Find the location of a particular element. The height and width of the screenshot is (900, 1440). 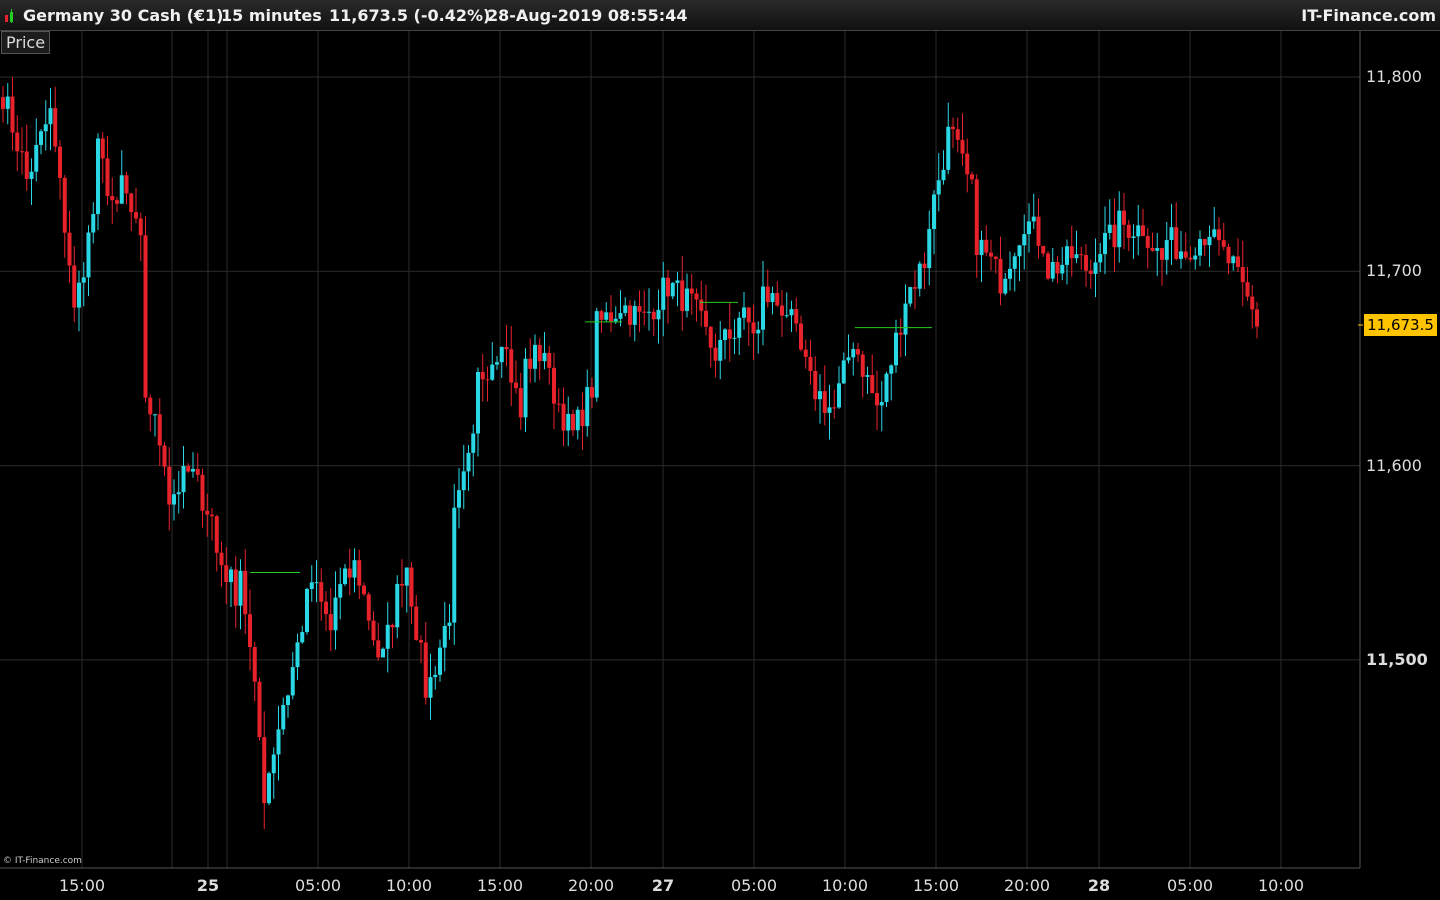

timeframe-label: 15 minutes is located at coordinates (271, 15).